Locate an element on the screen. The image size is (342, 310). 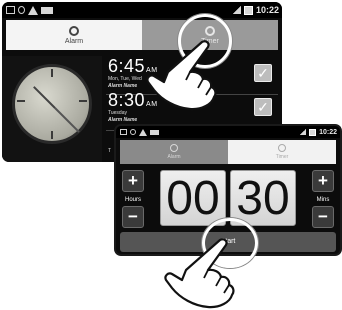
minutes-label: Mins is located at coordinates (323, 200).